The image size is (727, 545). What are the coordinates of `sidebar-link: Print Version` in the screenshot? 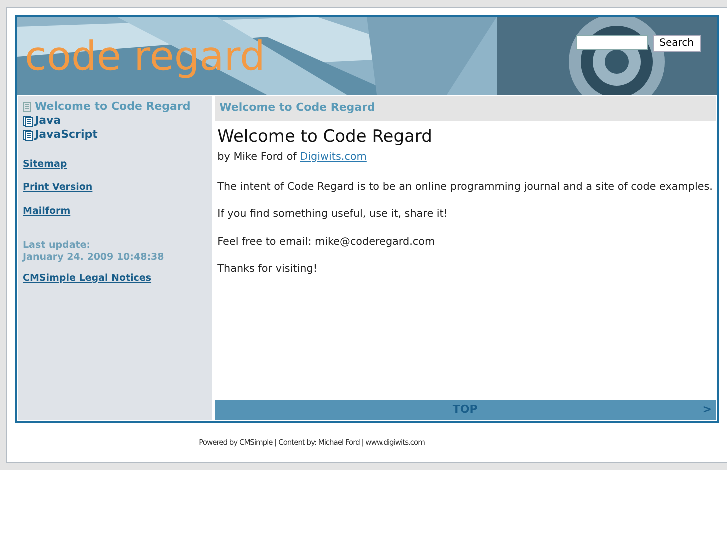 It's located at (115, 188).